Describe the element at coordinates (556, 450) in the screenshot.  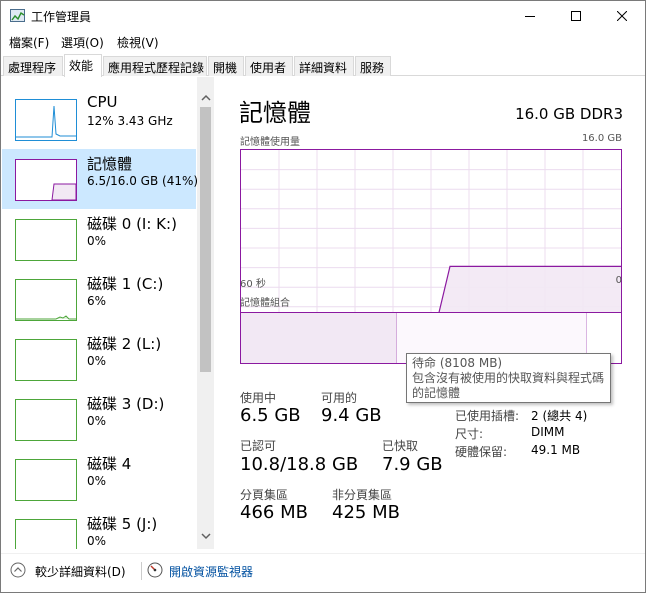
I see `hardware-reserved-value: 49.1 MB` at that location.